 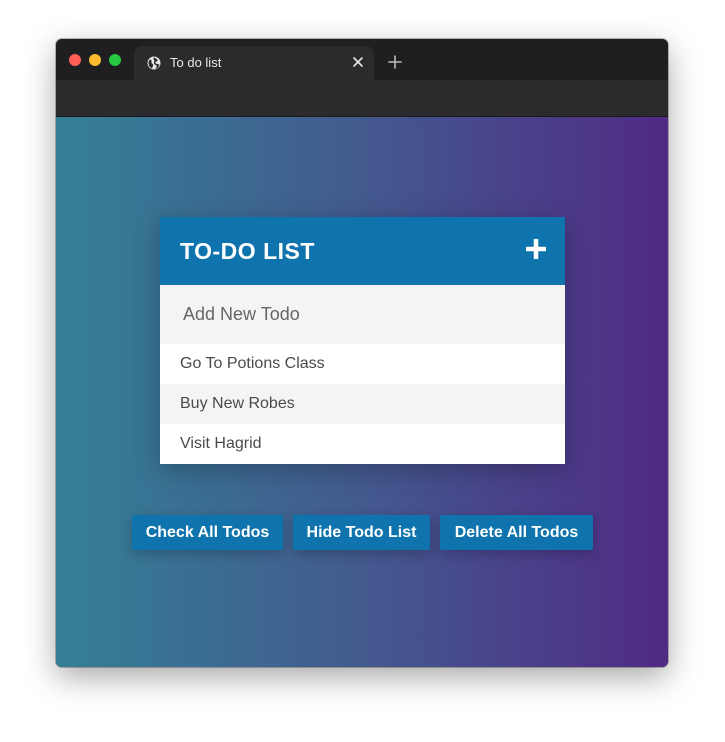 What do you see at coordinates (154, 63) in the screenshot?
I see `globe-icon` at bounding box center [154, 63].